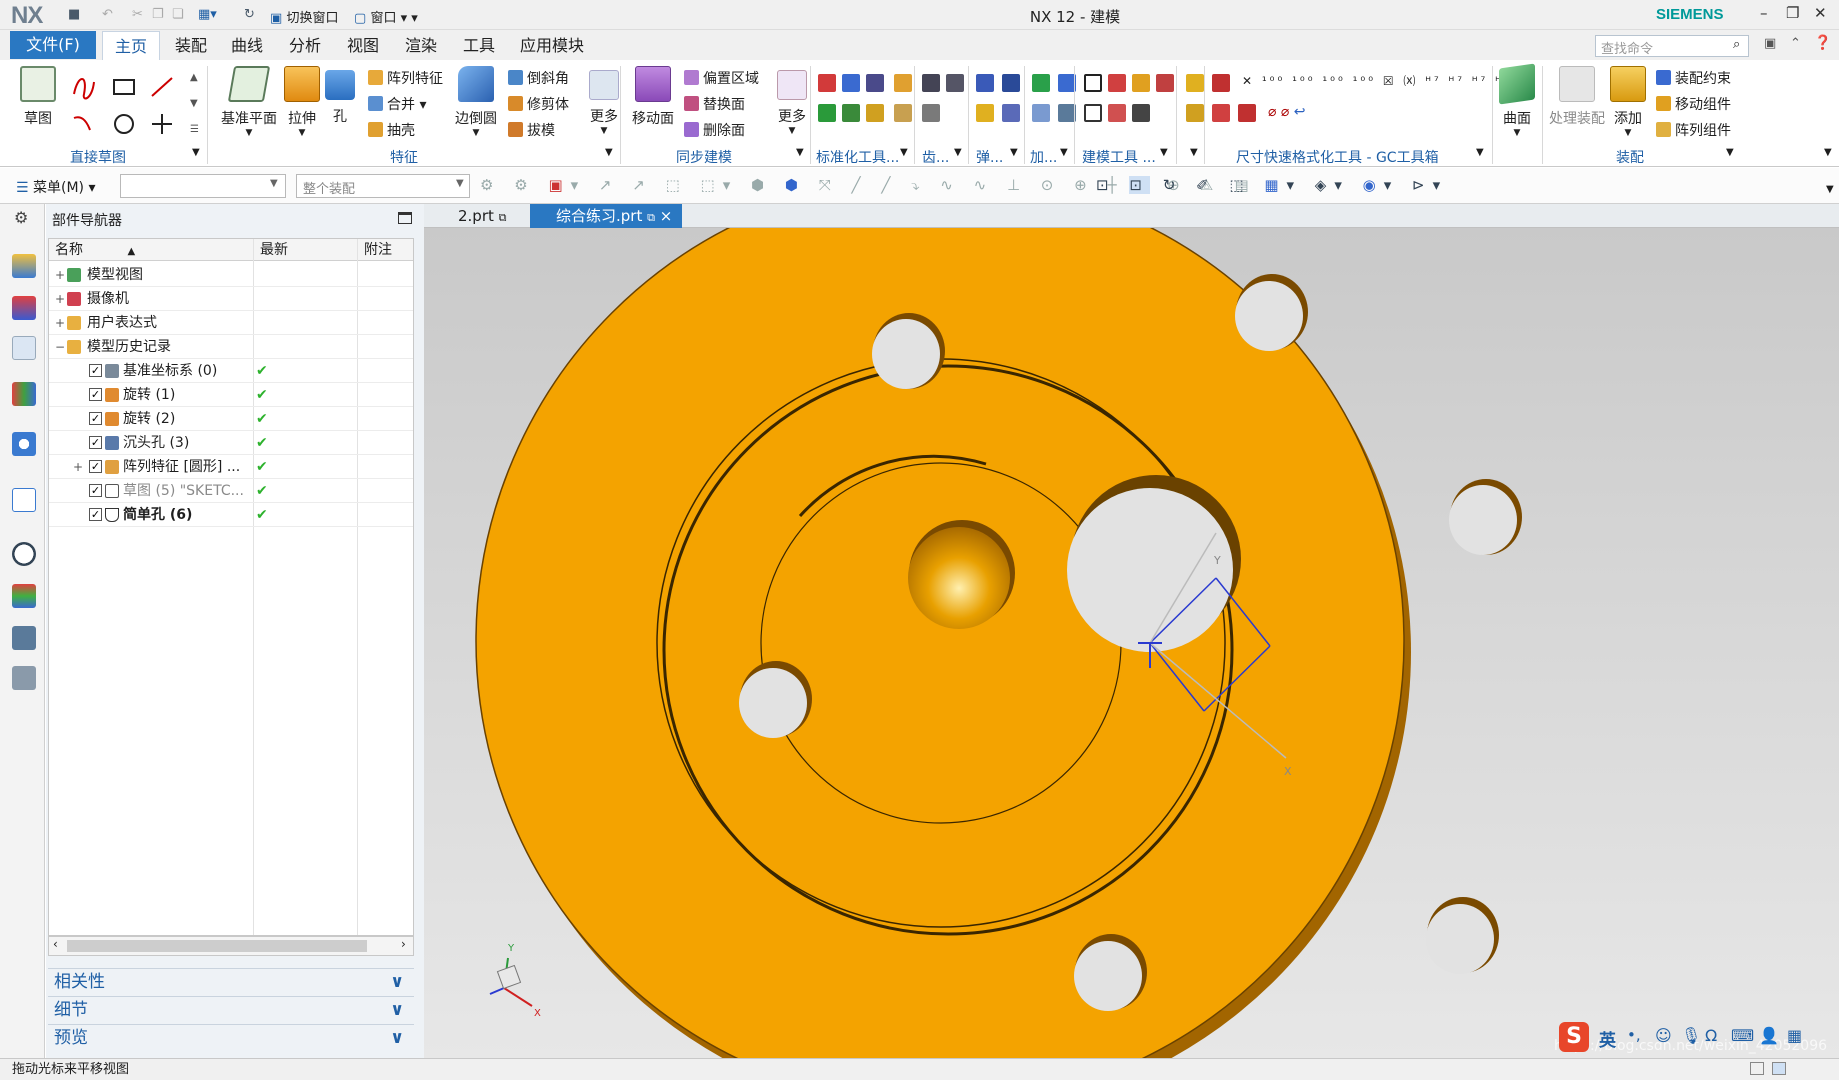 Image resolution: width=1839 pixels, height=1081 pixels. Describe the element at coordinates (904, 152) in the screenshot. I see `group-standard-menu: ▼` at that location.